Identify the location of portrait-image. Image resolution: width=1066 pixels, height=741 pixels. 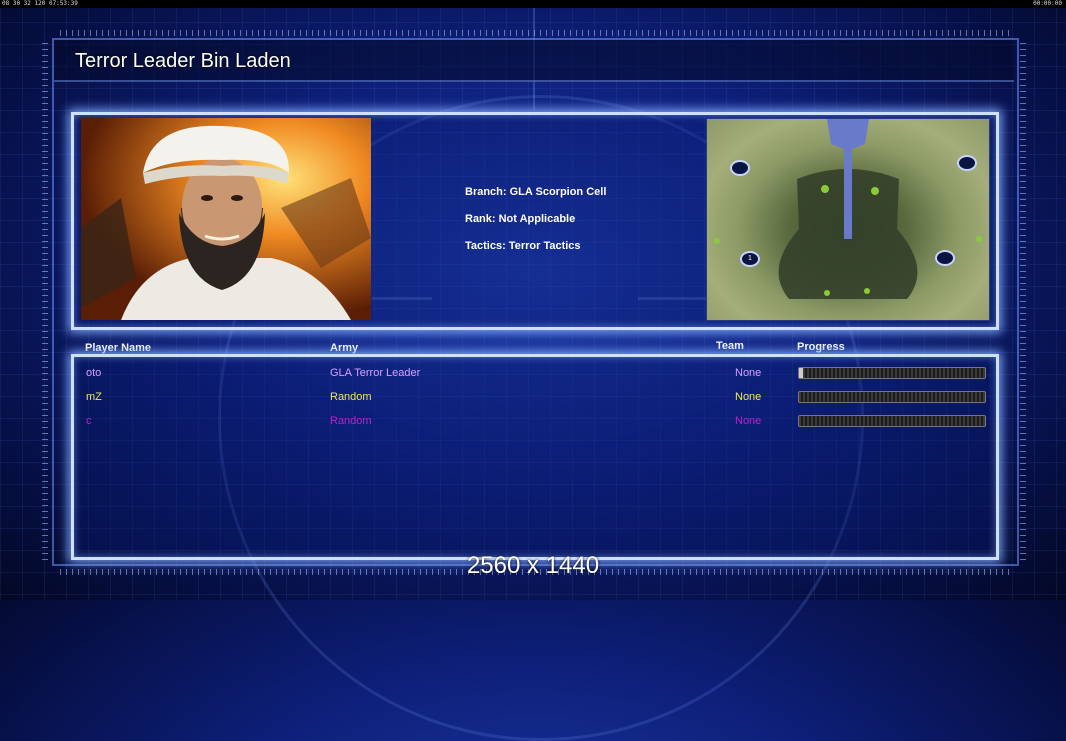
(226, 219).